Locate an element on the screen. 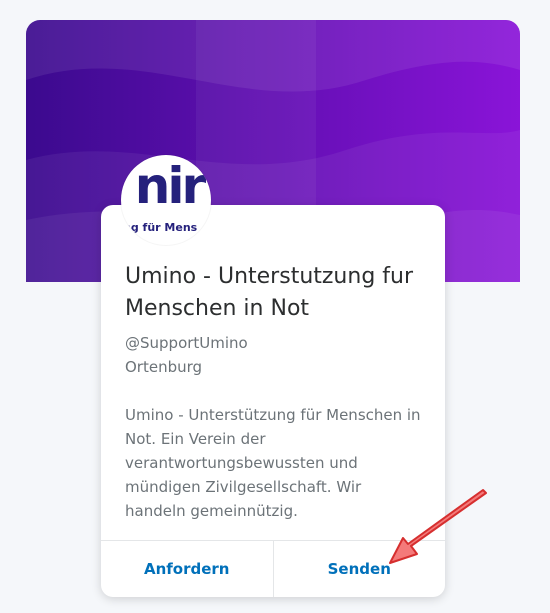 The width and height of the screenshot is (550, 613). logo-subtext: ng für Mens is located at coordinates (160, 227).